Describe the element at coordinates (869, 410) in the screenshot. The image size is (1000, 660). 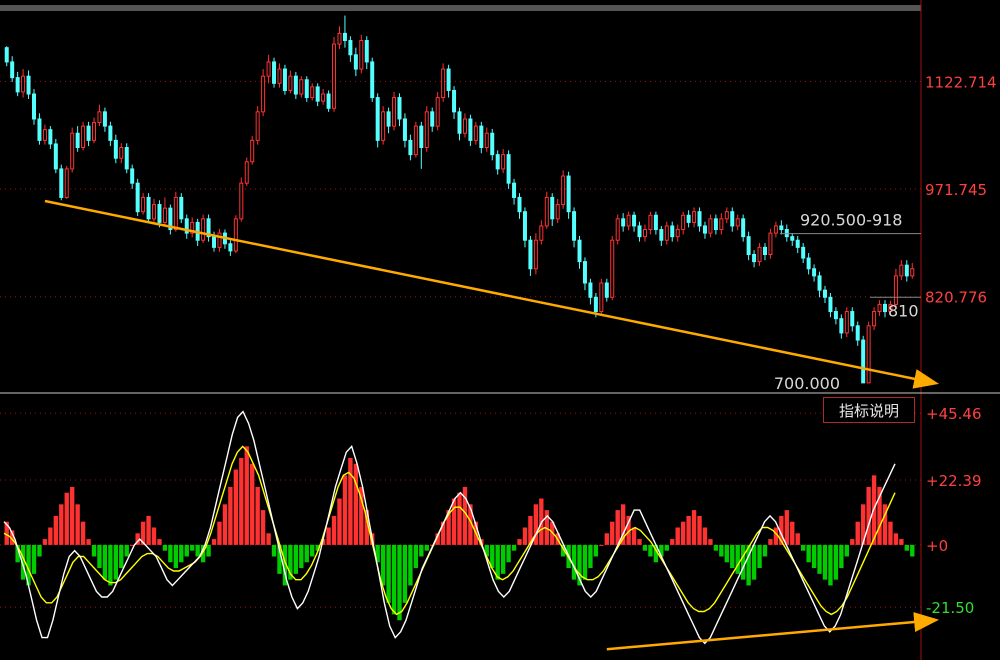
I see `indicator-help-button: 指标说明` at that location.